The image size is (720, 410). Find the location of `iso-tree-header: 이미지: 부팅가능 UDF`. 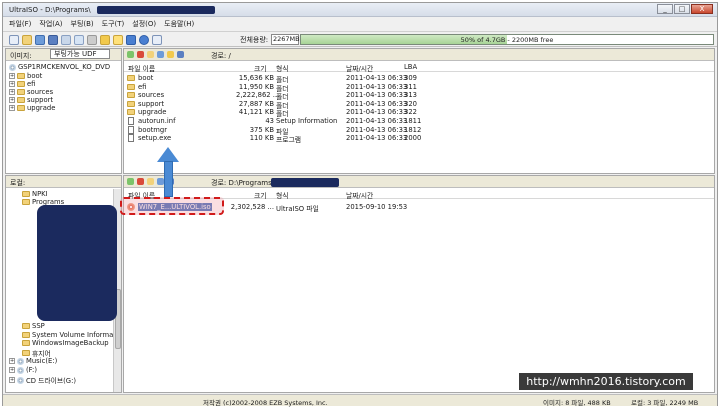

iso-tree-header: 이미지: 부팅가능 UDF is located at coordinates (63, 55).